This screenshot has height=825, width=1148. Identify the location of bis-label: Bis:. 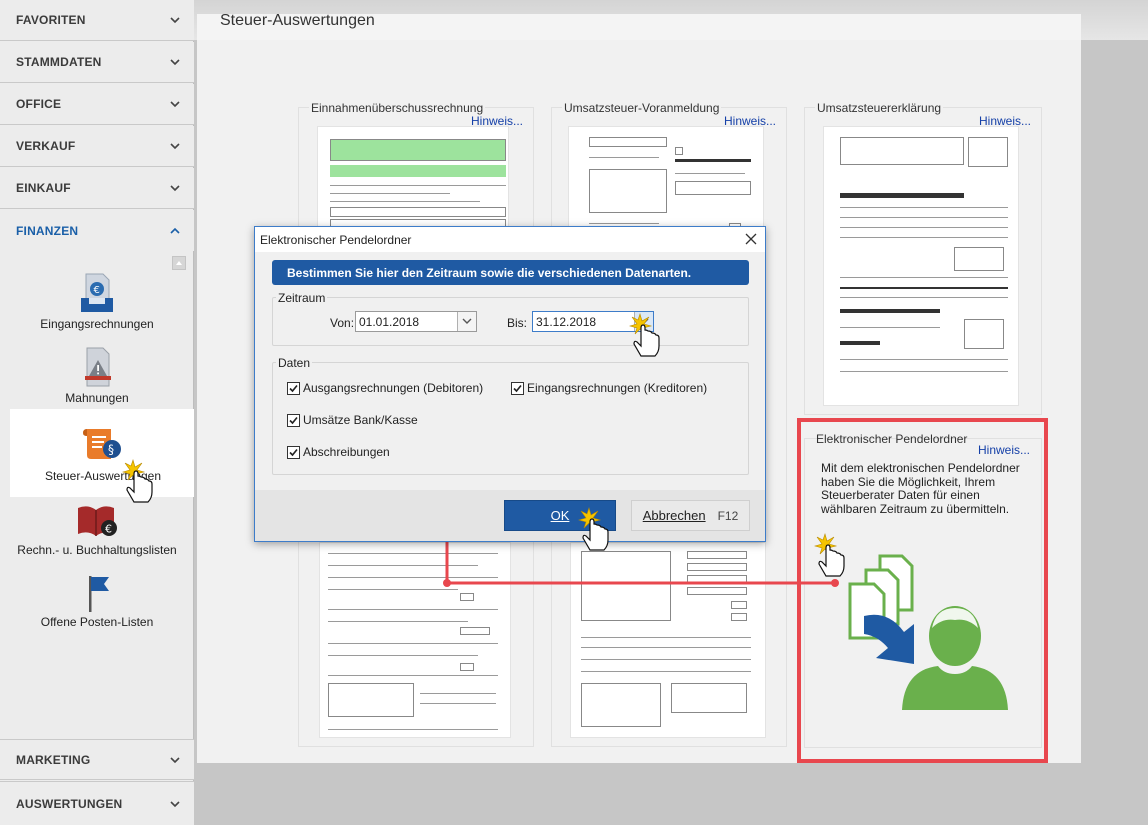
(517, 323).